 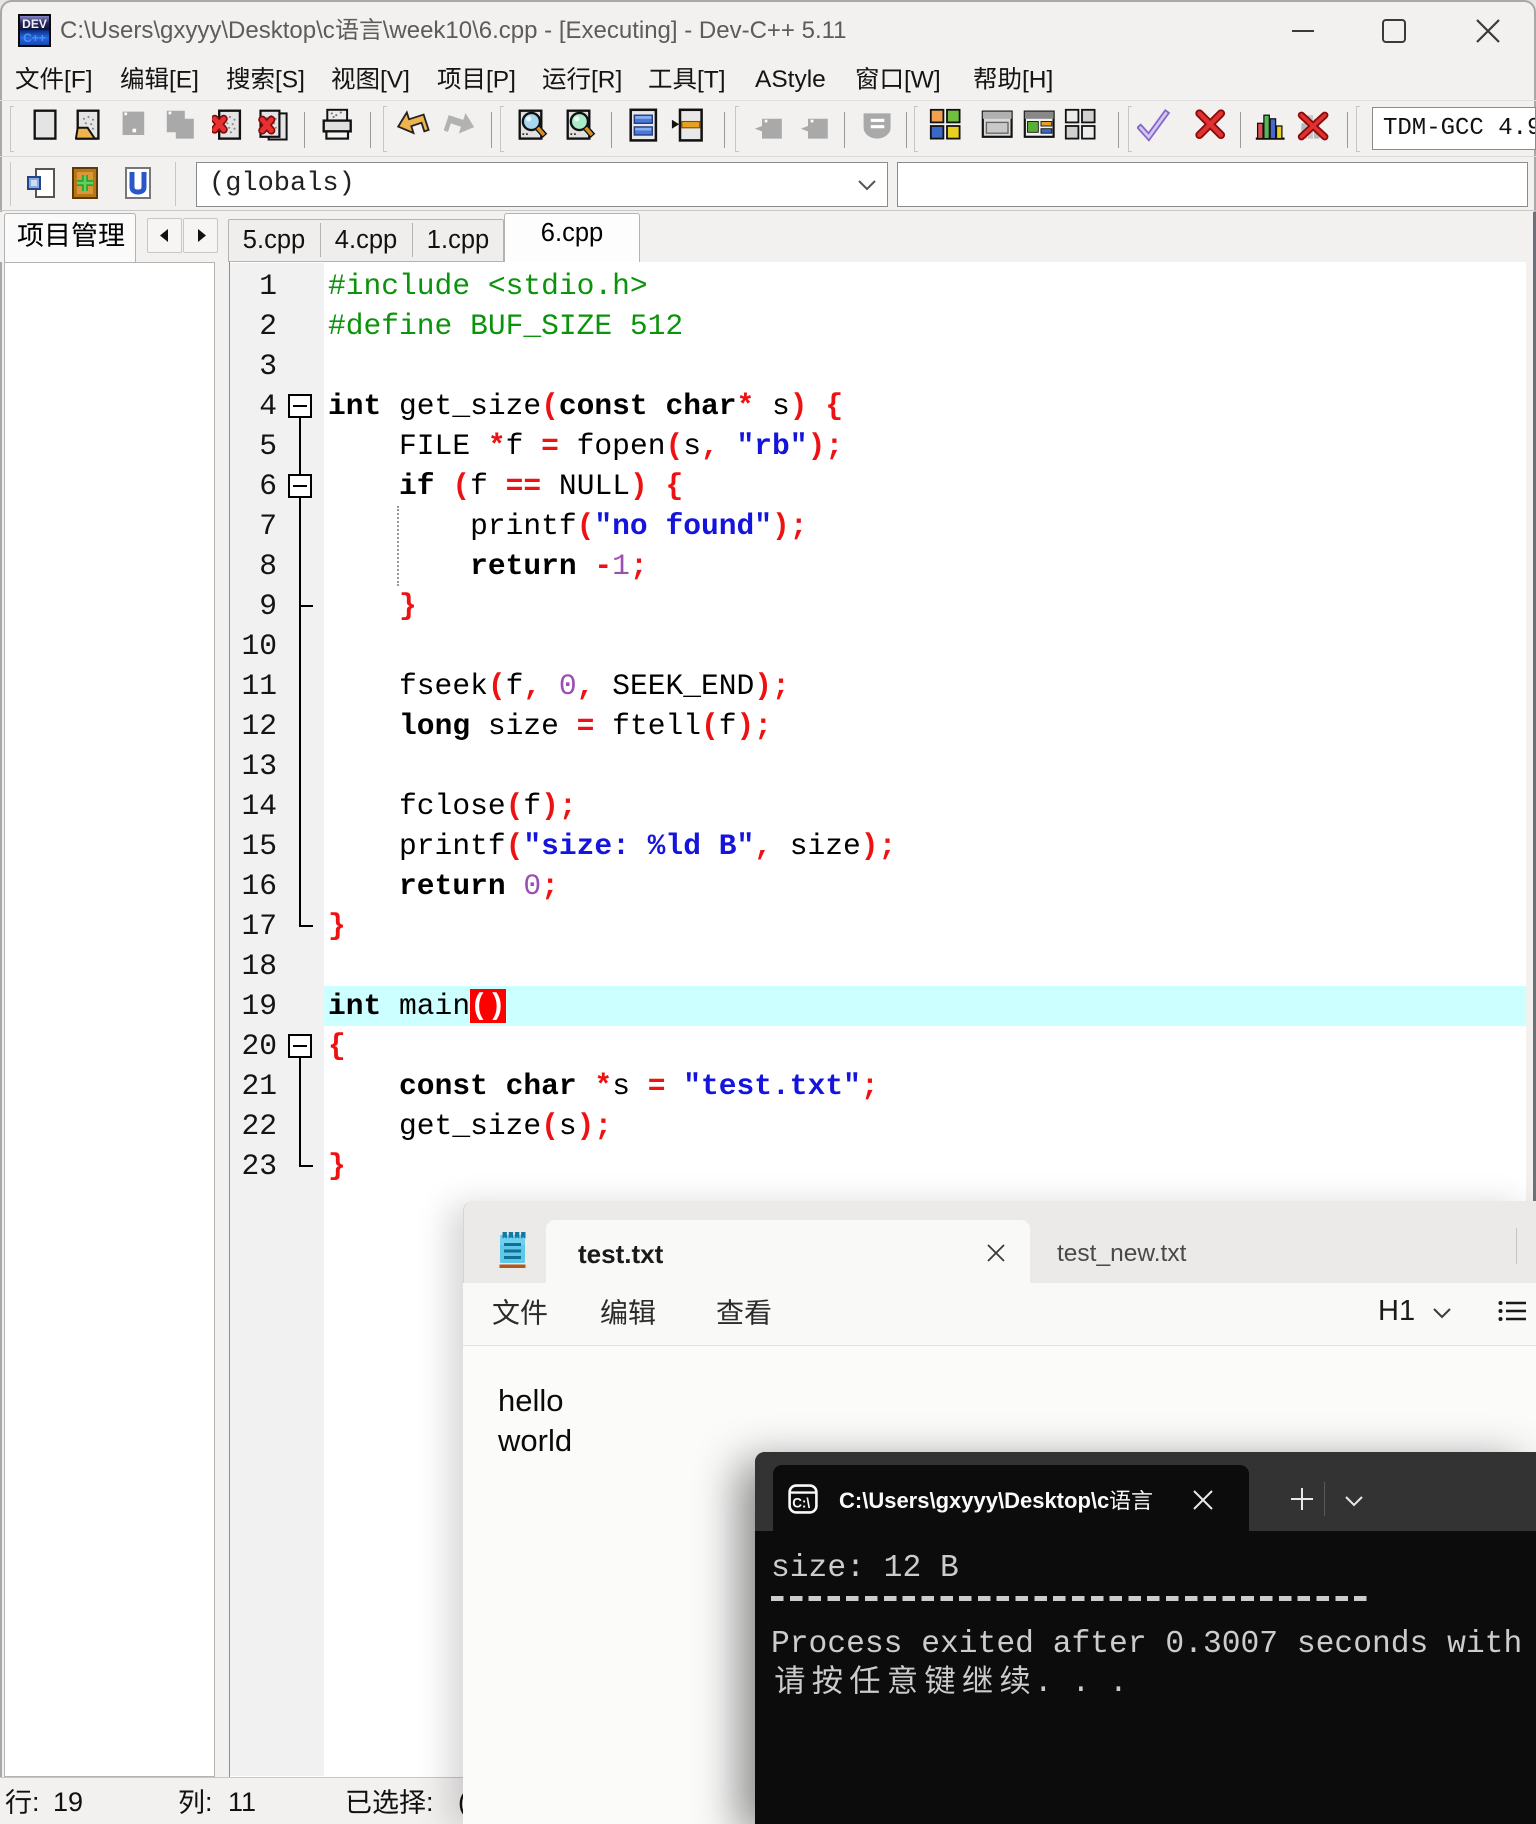 What do you see at coordinates (801, 1503) in the screenshot?
I see `svg-text: C:\` at bounding box center [801, 1503].